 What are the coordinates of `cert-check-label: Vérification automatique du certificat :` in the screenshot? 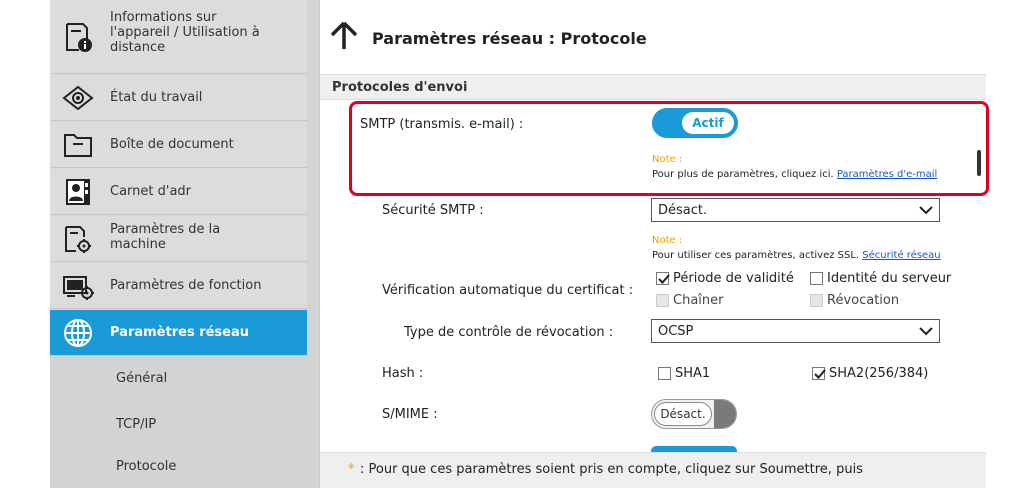 It's located at (508, 290).